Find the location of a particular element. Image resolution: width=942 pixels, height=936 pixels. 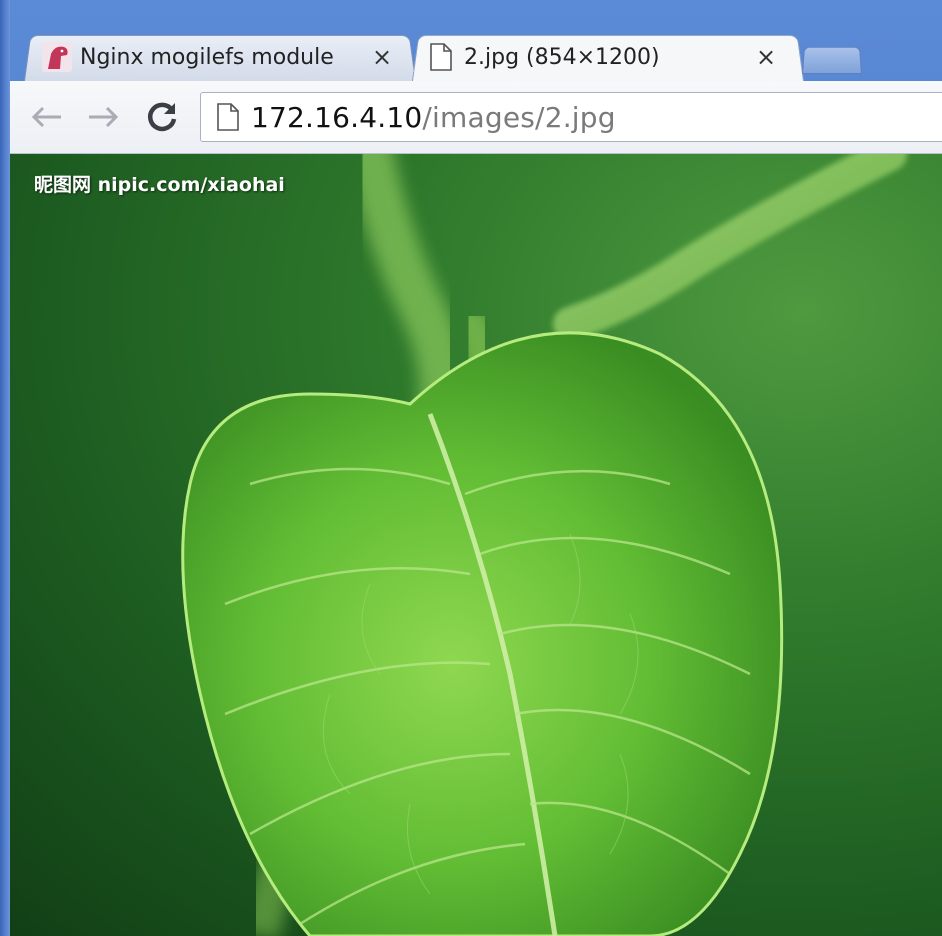

forward-button is located at coordinates (104, 117).